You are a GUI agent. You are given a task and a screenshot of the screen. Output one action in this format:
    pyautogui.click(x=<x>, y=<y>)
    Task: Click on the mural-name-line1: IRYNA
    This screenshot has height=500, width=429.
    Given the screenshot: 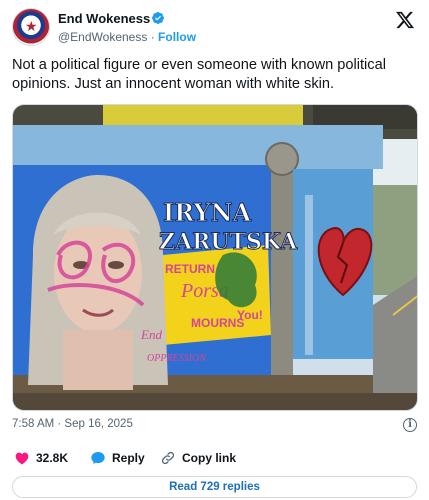 What is the action you would take?
    pyautogui.click(x=207, y=212)
    